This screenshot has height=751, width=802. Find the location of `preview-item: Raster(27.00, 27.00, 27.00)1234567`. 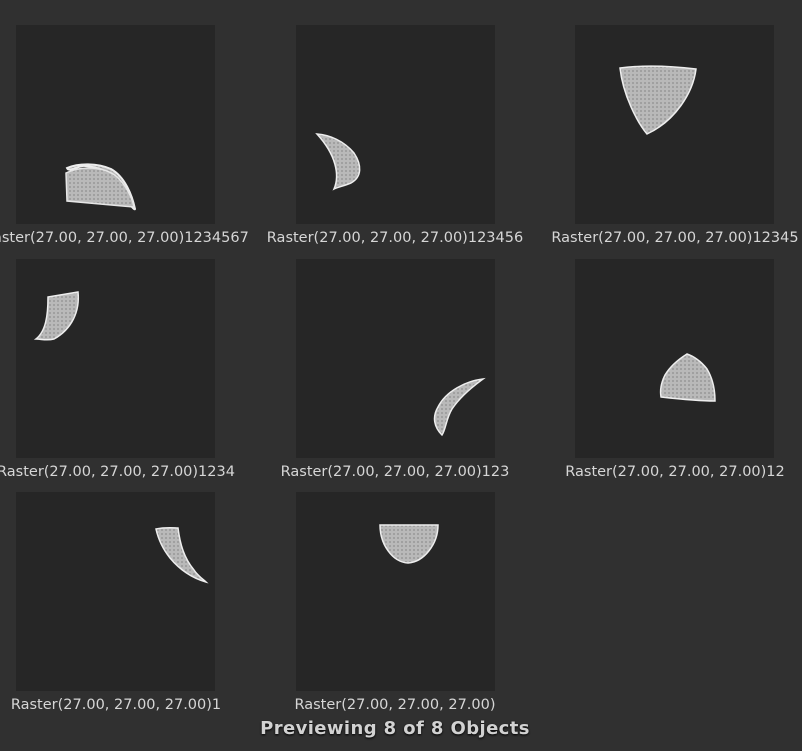

preview-item: Raster(27.00, 27.00, 27.00)1234567 is located at coordinates (128, 141).